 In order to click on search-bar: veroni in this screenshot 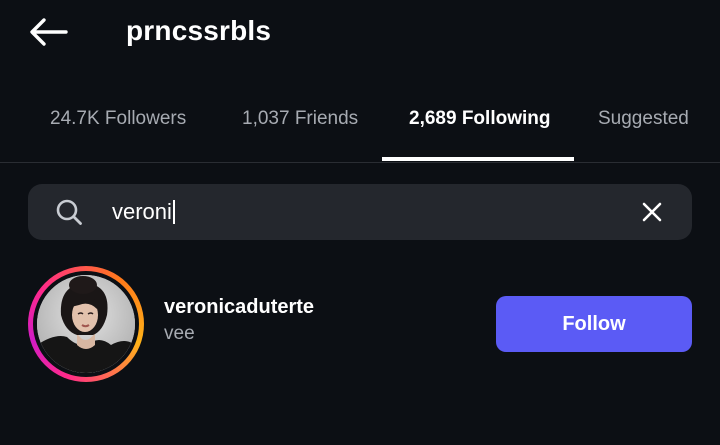, I will do `click(360, 212)`.